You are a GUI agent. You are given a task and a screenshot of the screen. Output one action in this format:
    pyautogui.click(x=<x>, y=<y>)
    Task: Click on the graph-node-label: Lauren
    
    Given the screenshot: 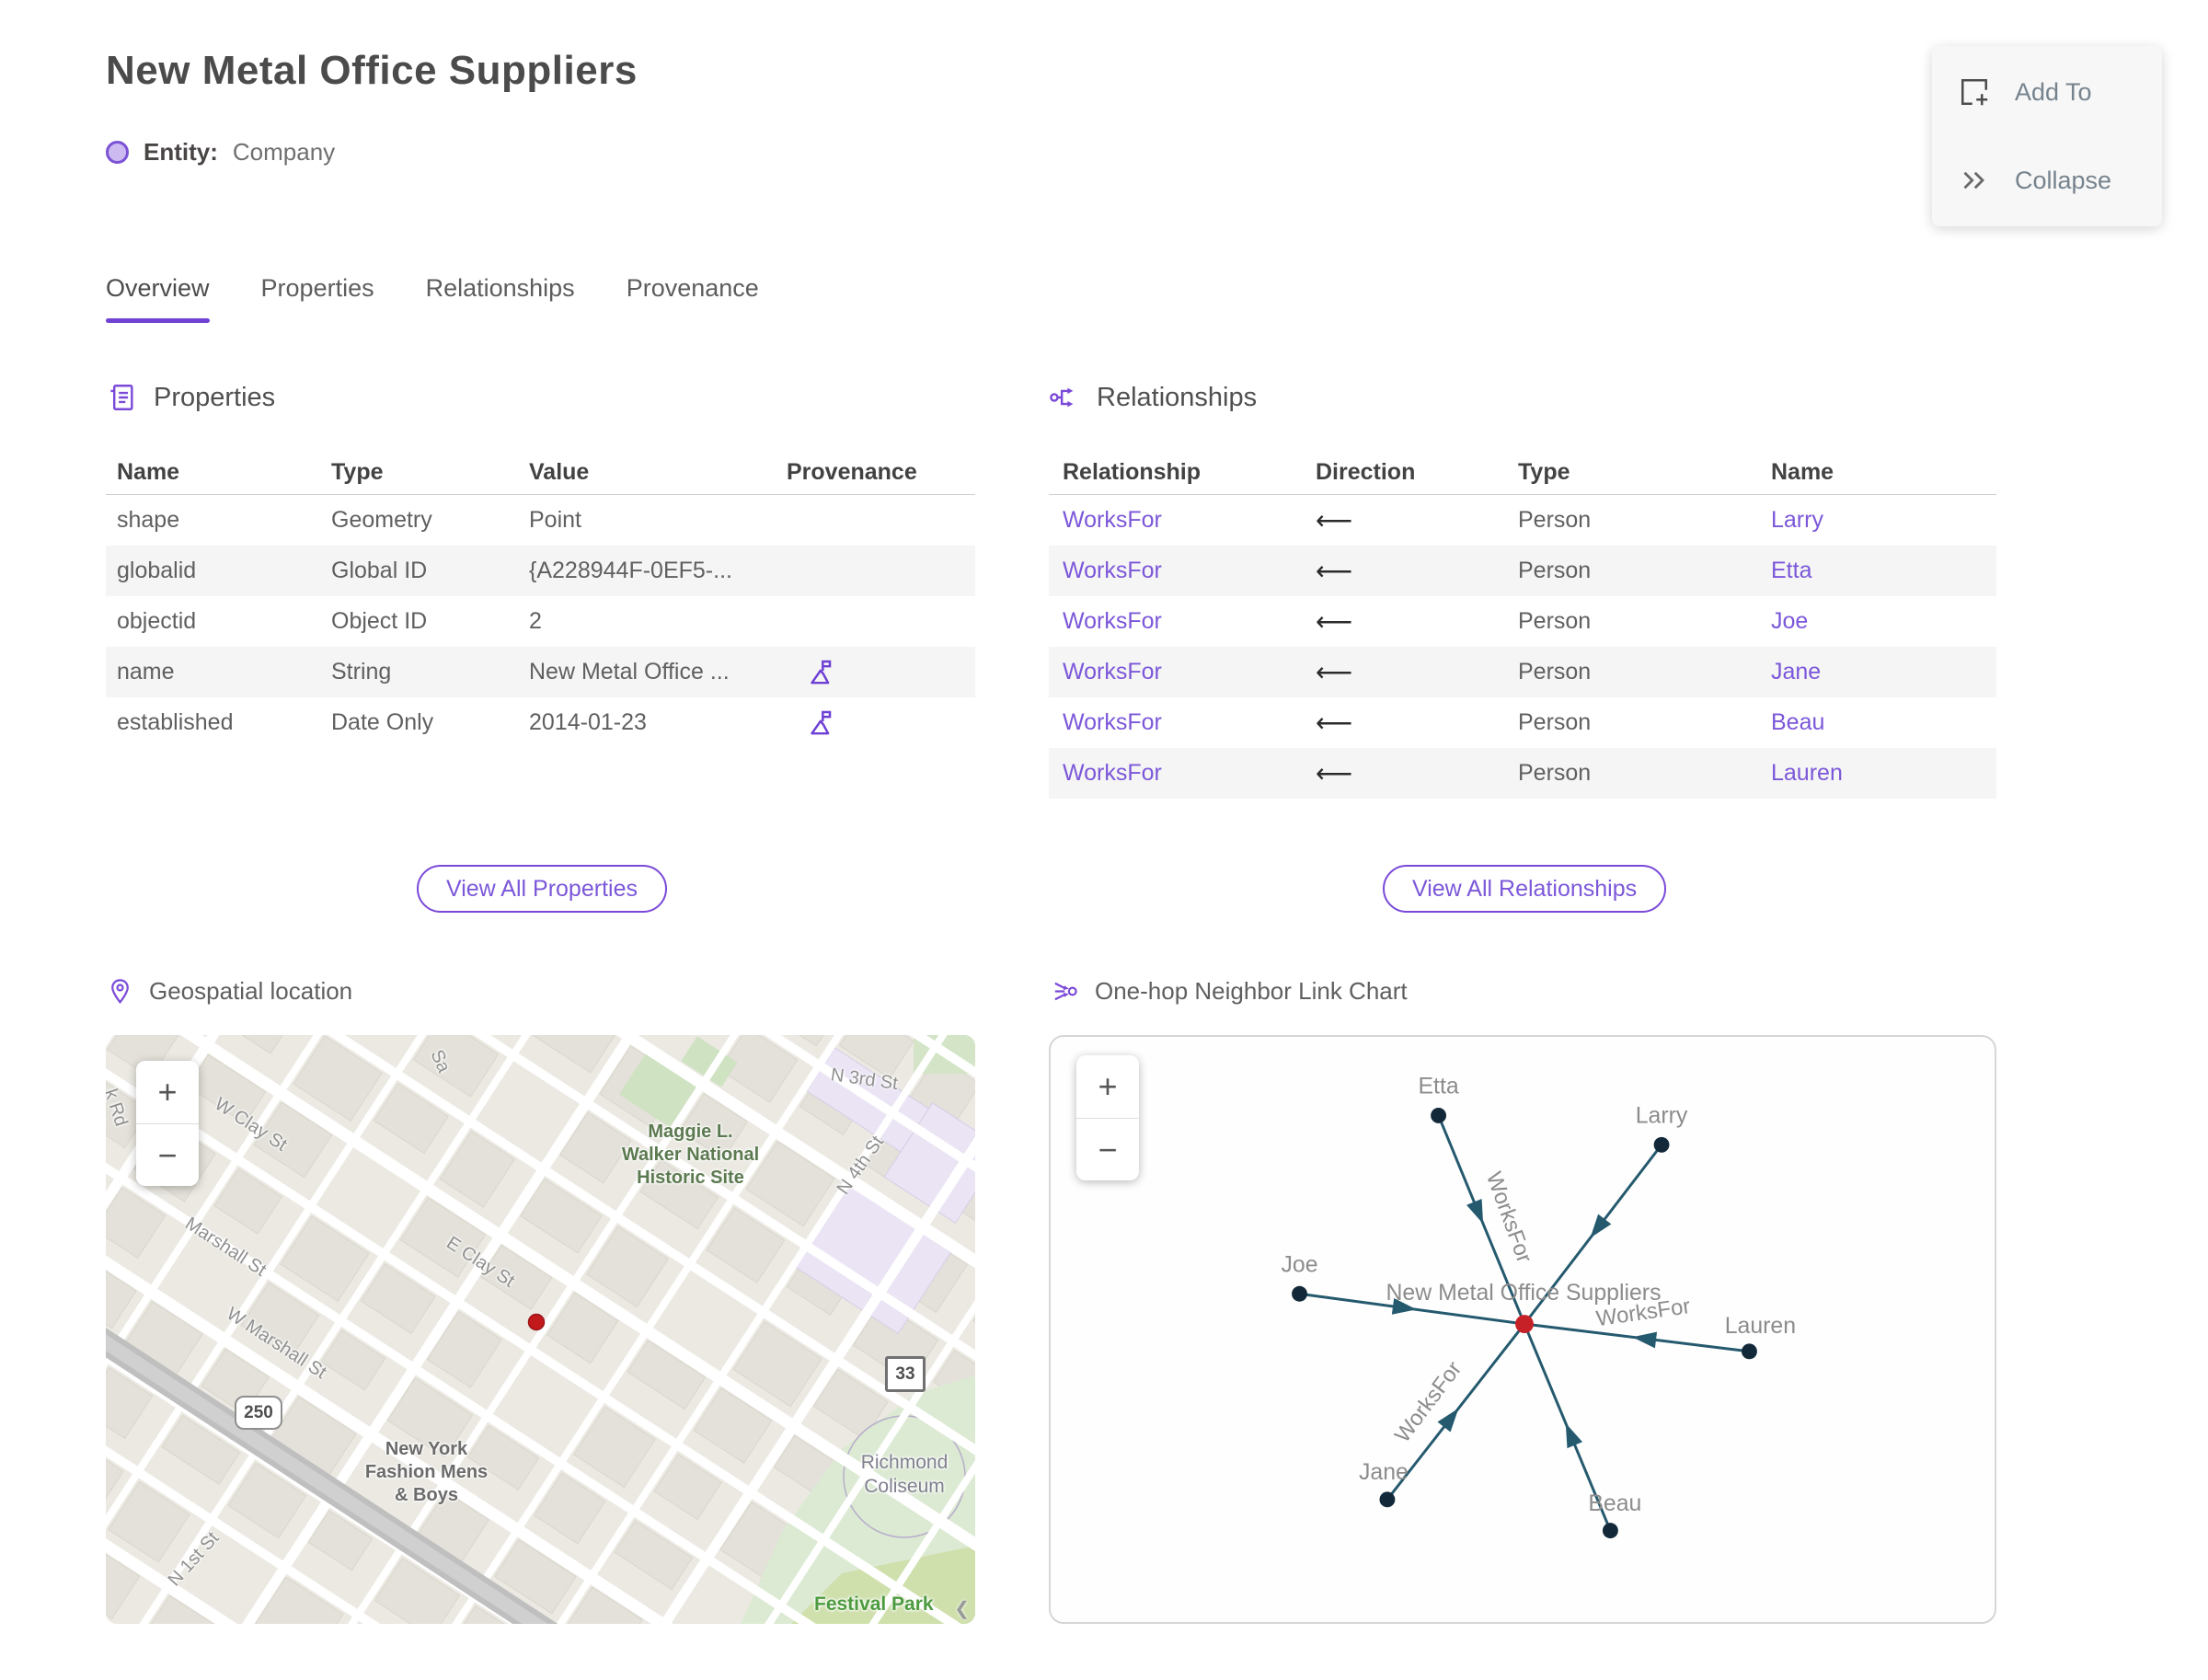 What is the action you would take?
    pyautogui.click(x=1760, y=1326)
    